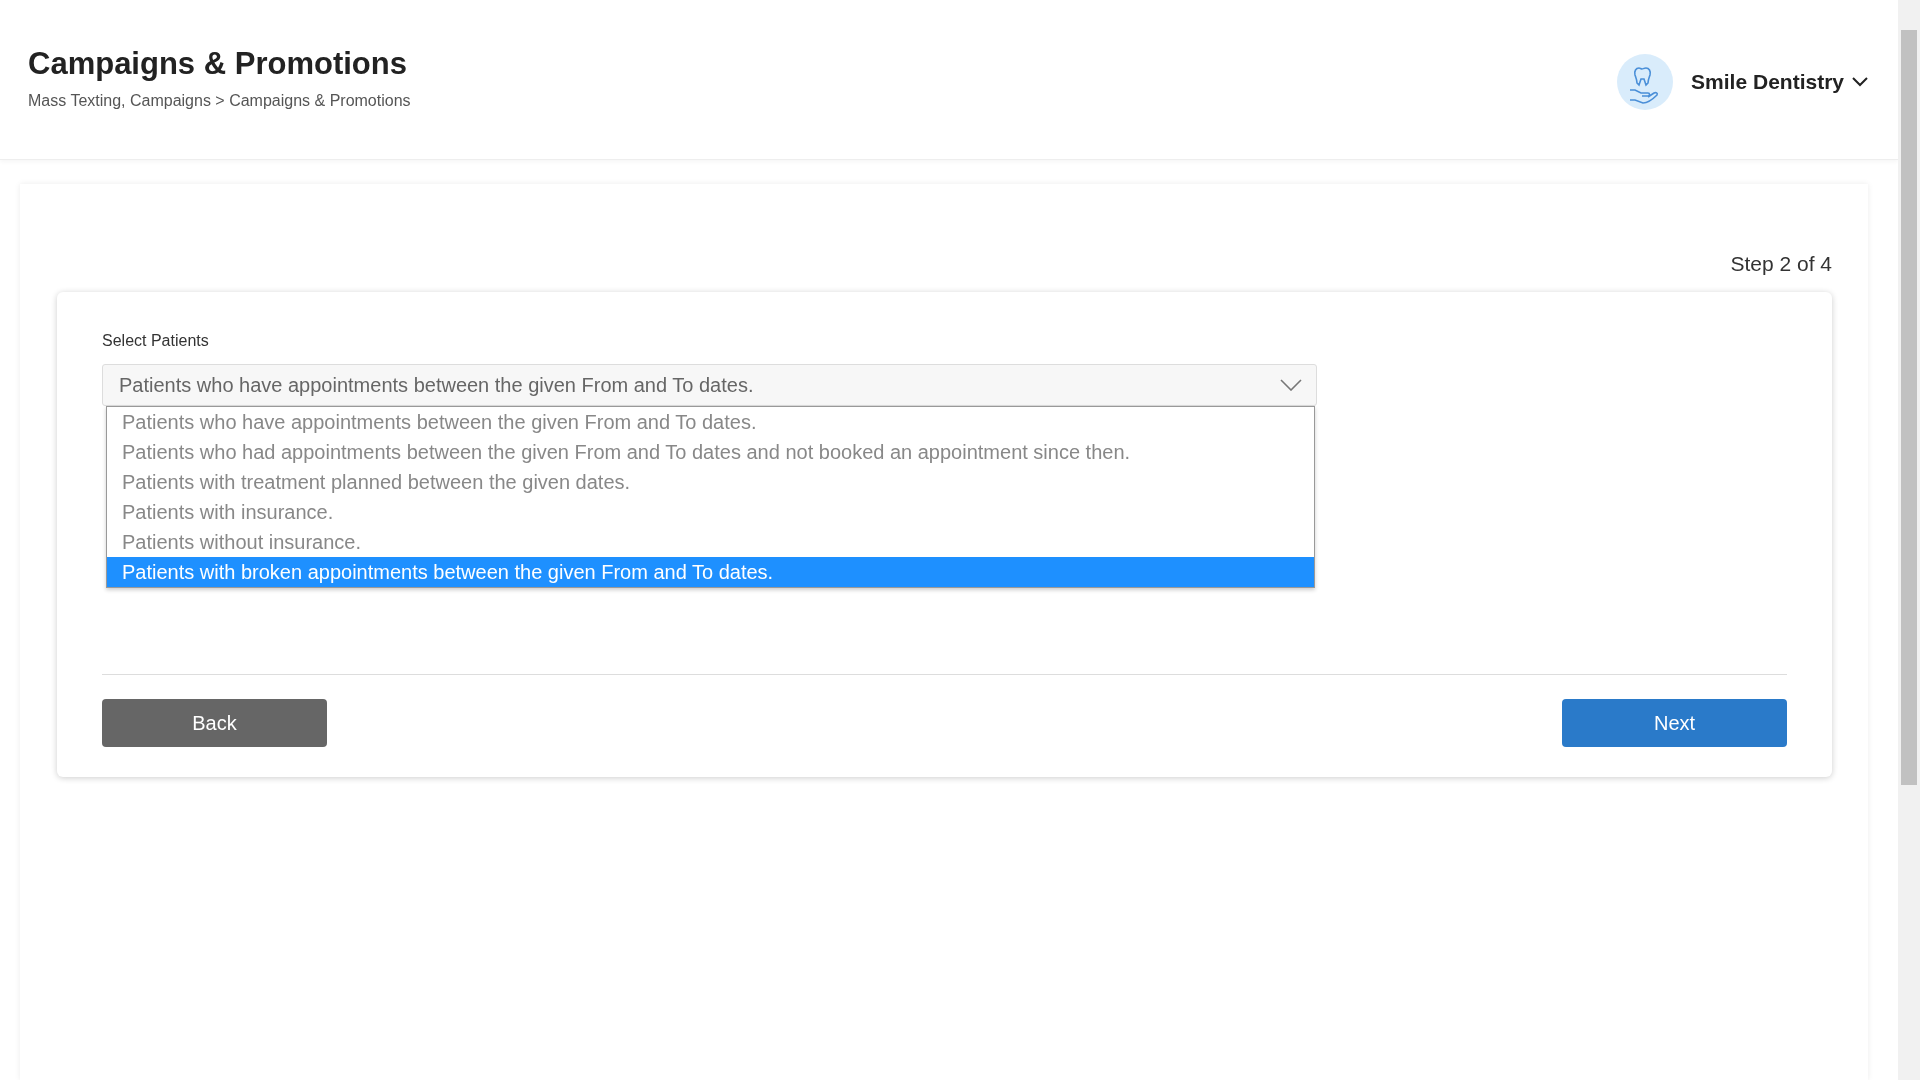 The image size is (1920, 1080). What do you see at coordinates (710, 572) in the screenshot?
I see `dropdown-option: Patients with broken appointments between the given From and To dates.` at bounding box center [710, 572].